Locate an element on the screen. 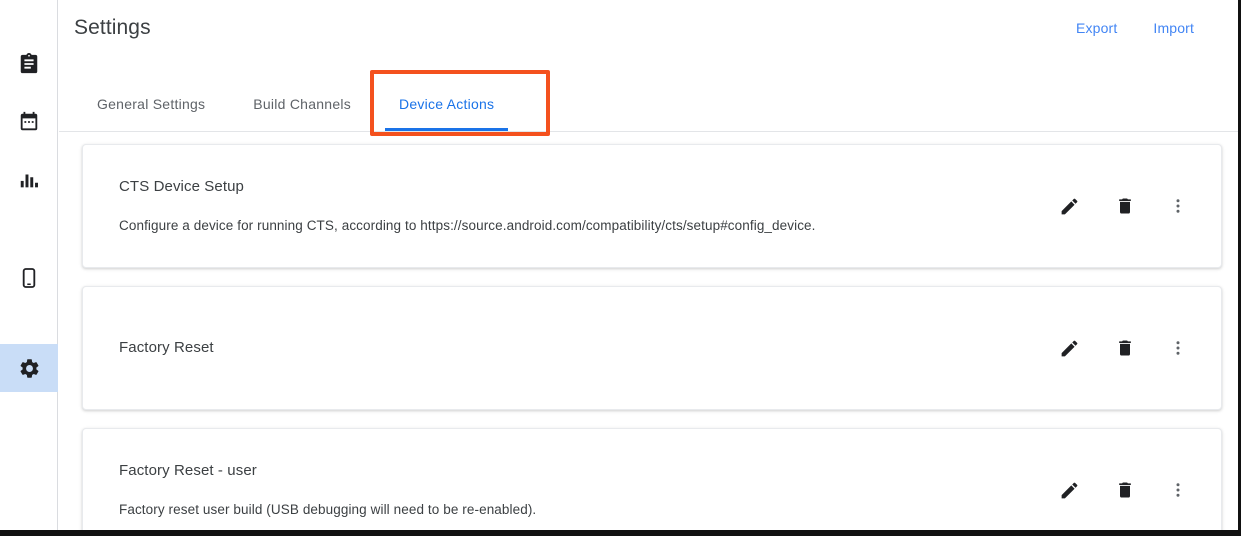  import-button: Import is located at coordinates (1173, 28).